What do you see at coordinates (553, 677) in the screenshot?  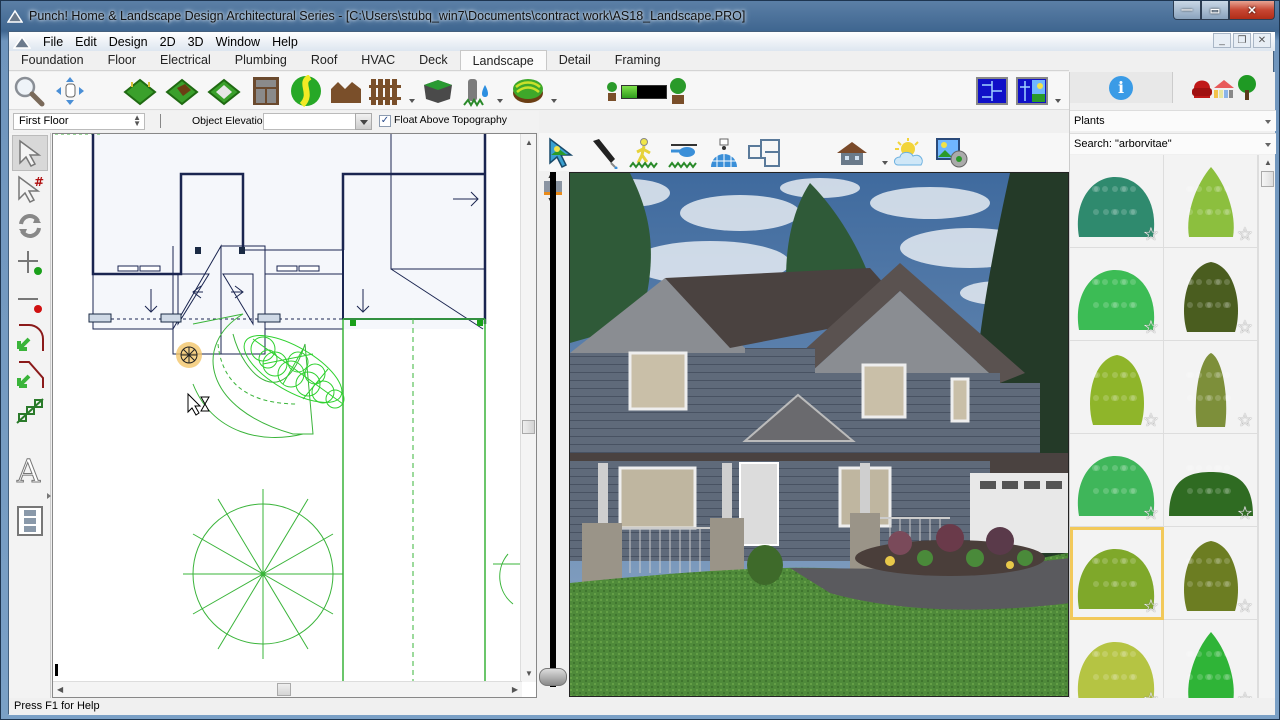 I see `camera-height-knob` at bounding box center [553, 677].